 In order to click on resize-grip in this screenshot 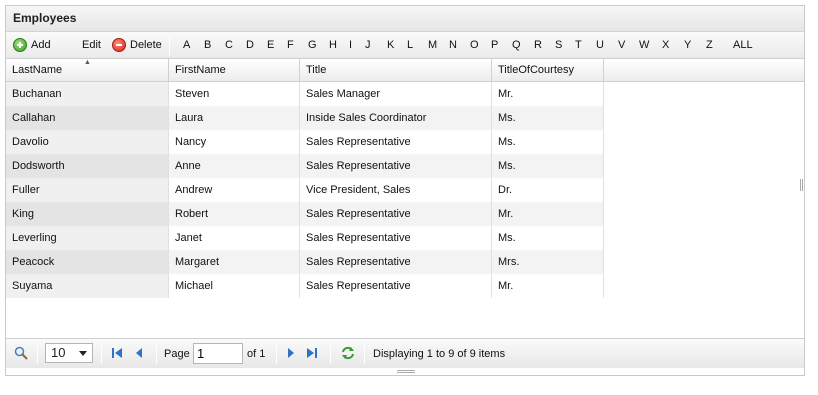, I will do `click(406, 371)`.